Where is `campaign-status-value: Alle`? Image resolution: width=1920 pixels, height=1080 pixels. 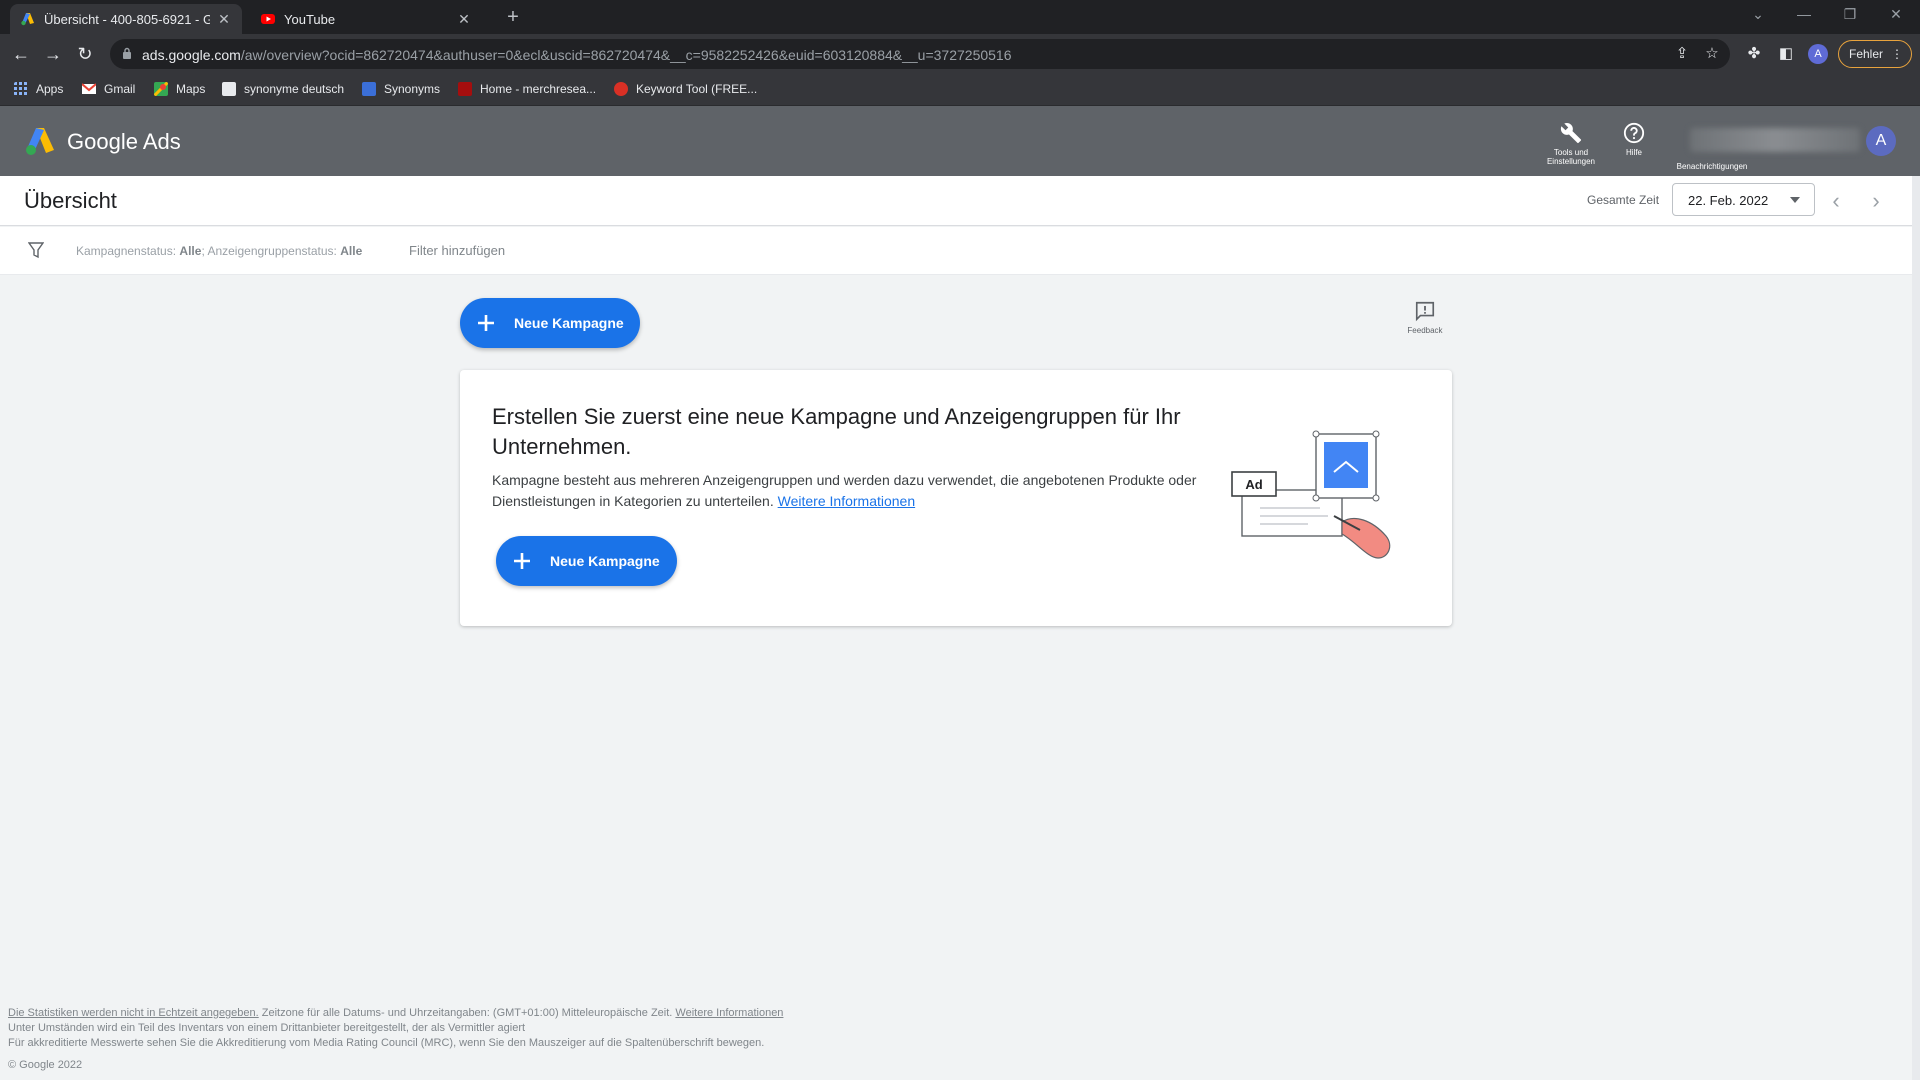 campaign-status-value: Alle is located at coordinates (190, 251).